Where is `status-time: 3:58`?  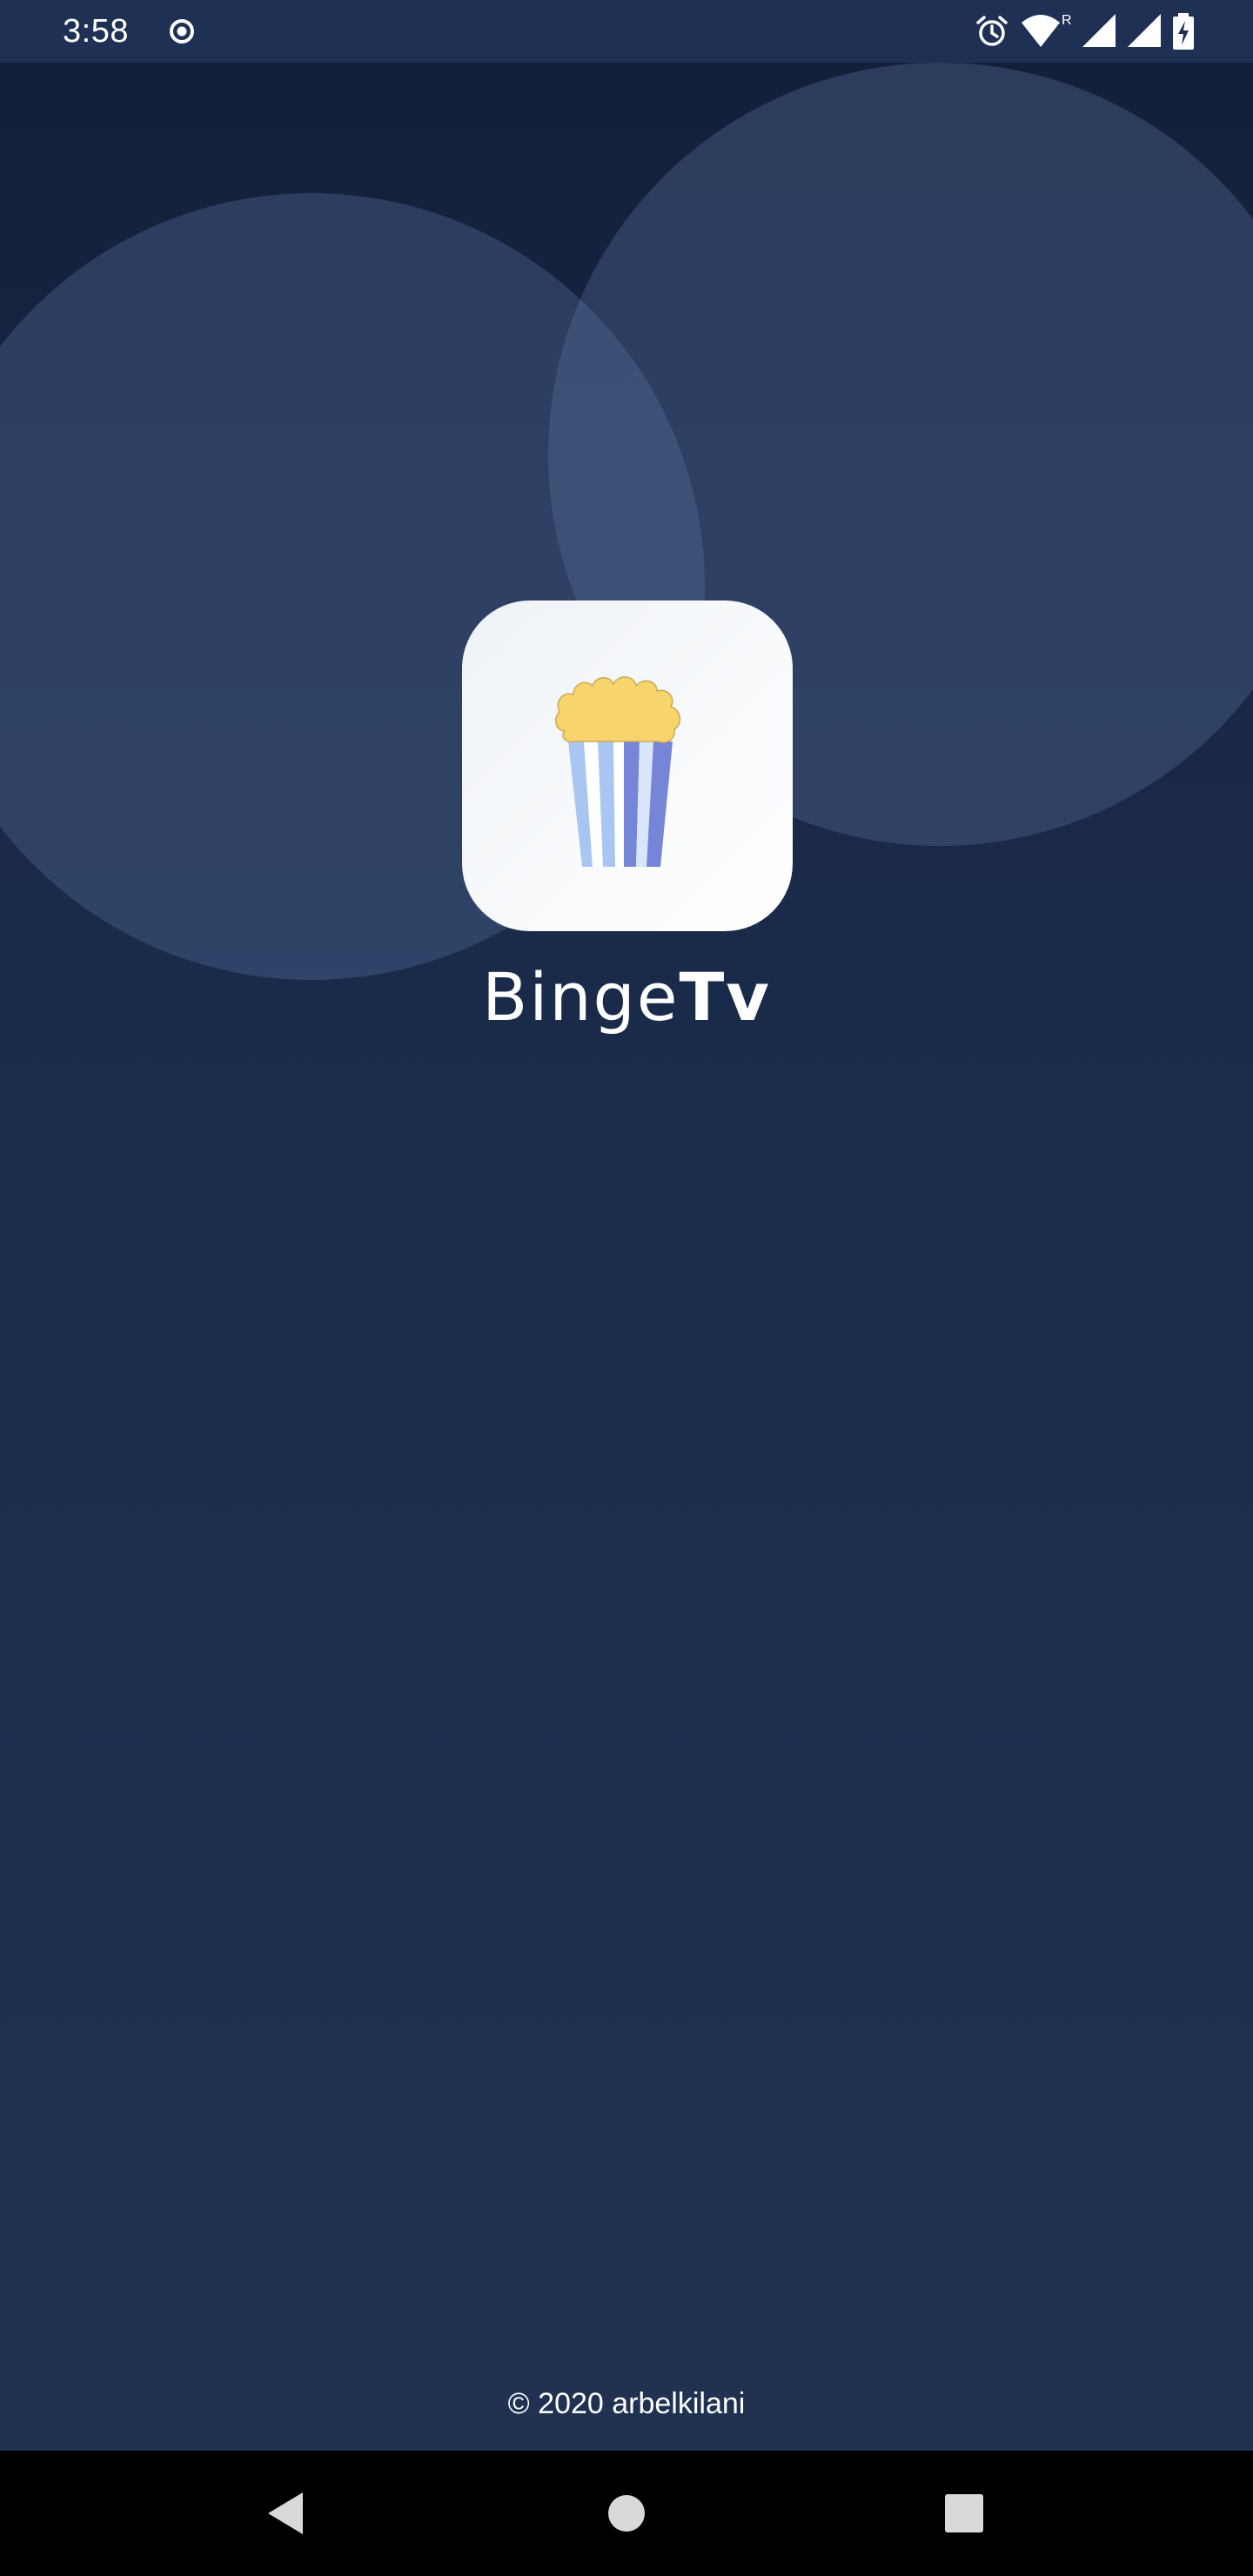 status-time: 3:58 is located at coordinates (96, 32).